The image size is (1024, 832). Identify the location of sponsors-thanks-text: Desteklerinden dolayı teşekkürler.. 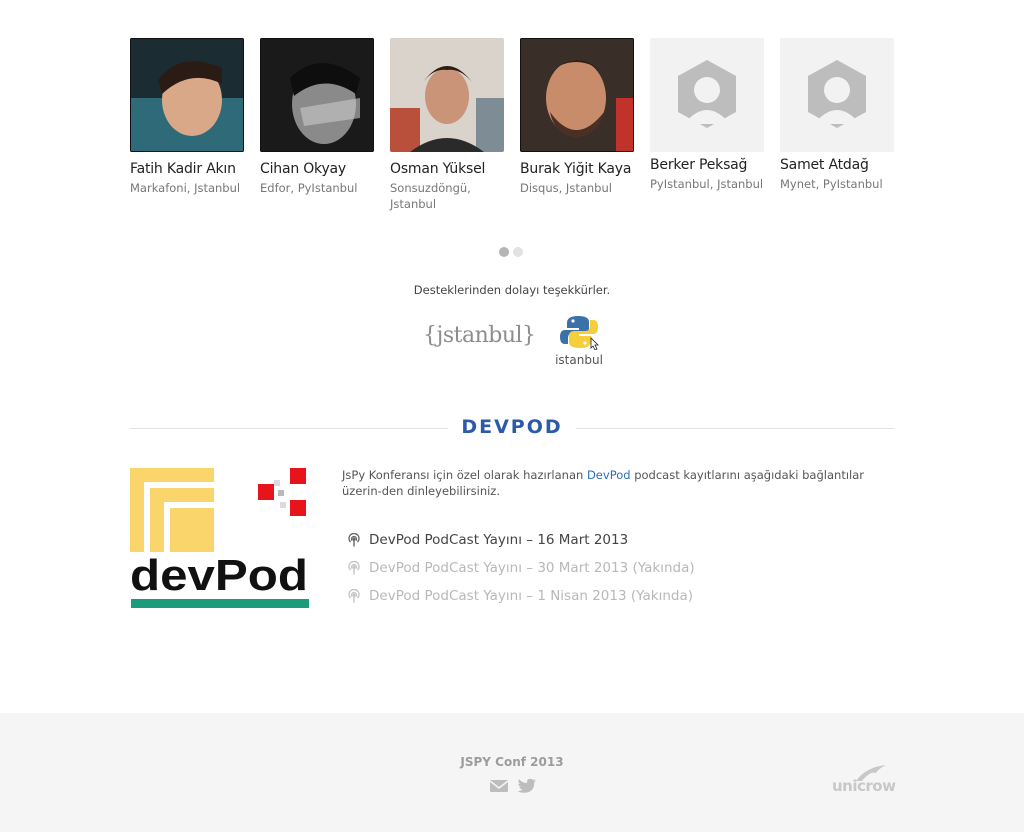
(512, 290).